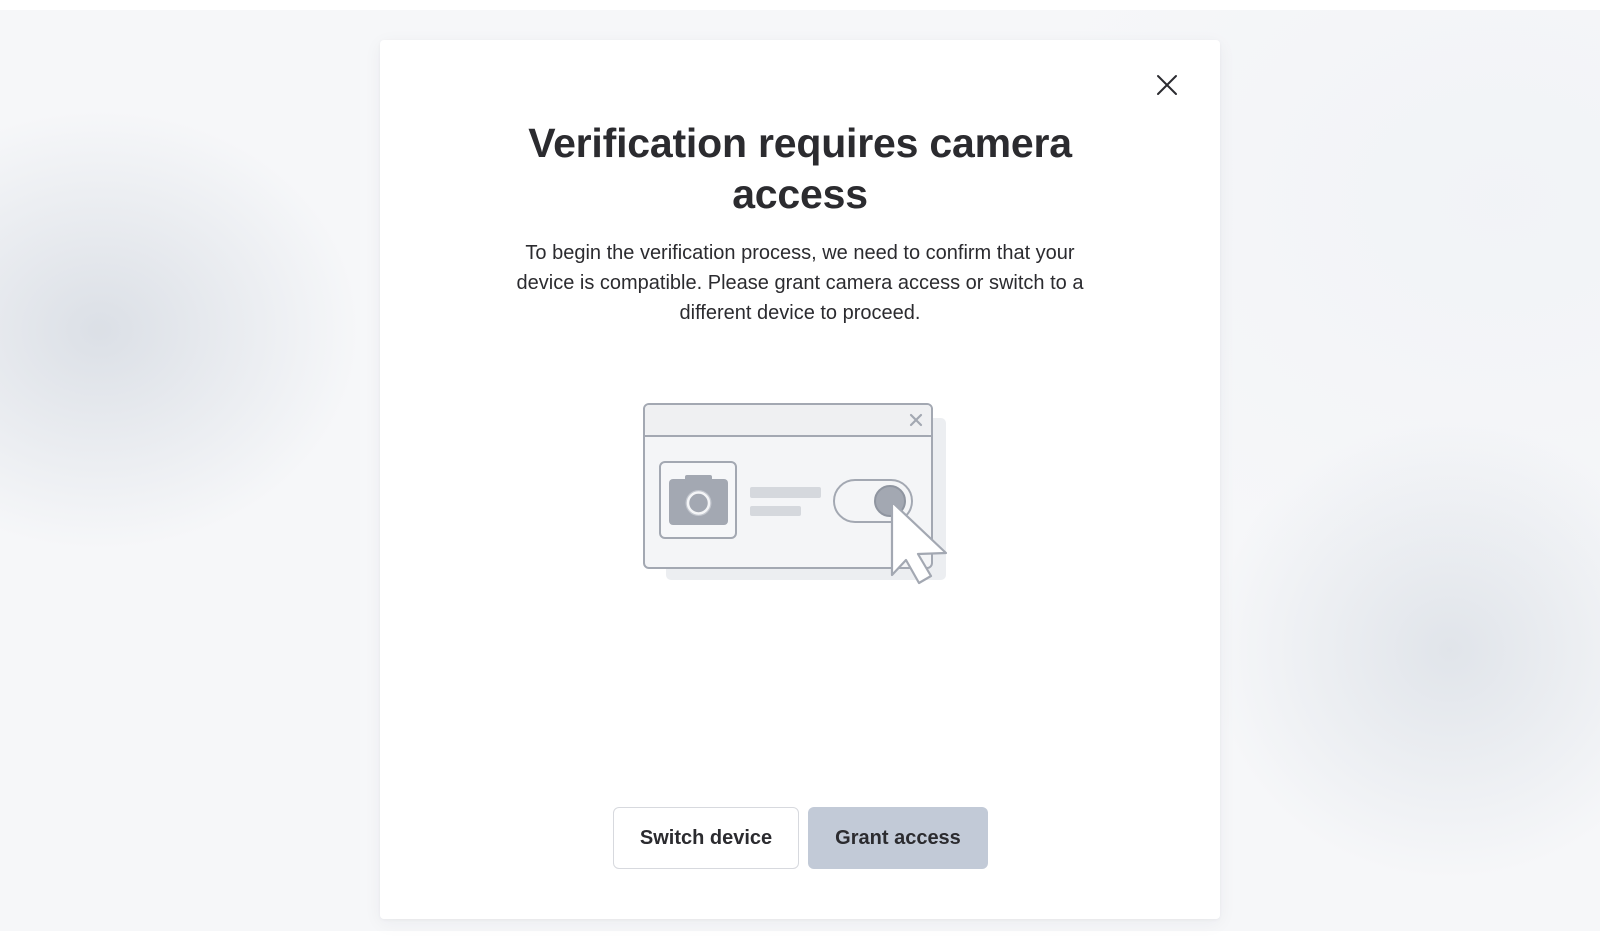 The width and height of the screenshot is (1600, 945). What do you see at coordinates (706, 838) in the screenshot?
I see `switch-device-button: Switch device` at bounding box center [706, 838].